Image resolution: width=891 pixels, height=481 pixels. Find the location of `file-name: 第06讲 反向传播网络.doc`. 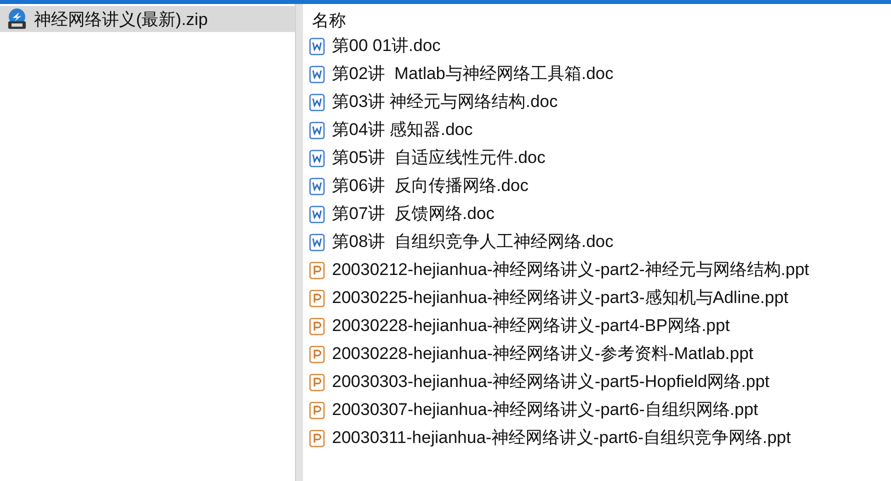

file-name: 第06讲 反向传播网络.doc is located at coordinates (430, 186).